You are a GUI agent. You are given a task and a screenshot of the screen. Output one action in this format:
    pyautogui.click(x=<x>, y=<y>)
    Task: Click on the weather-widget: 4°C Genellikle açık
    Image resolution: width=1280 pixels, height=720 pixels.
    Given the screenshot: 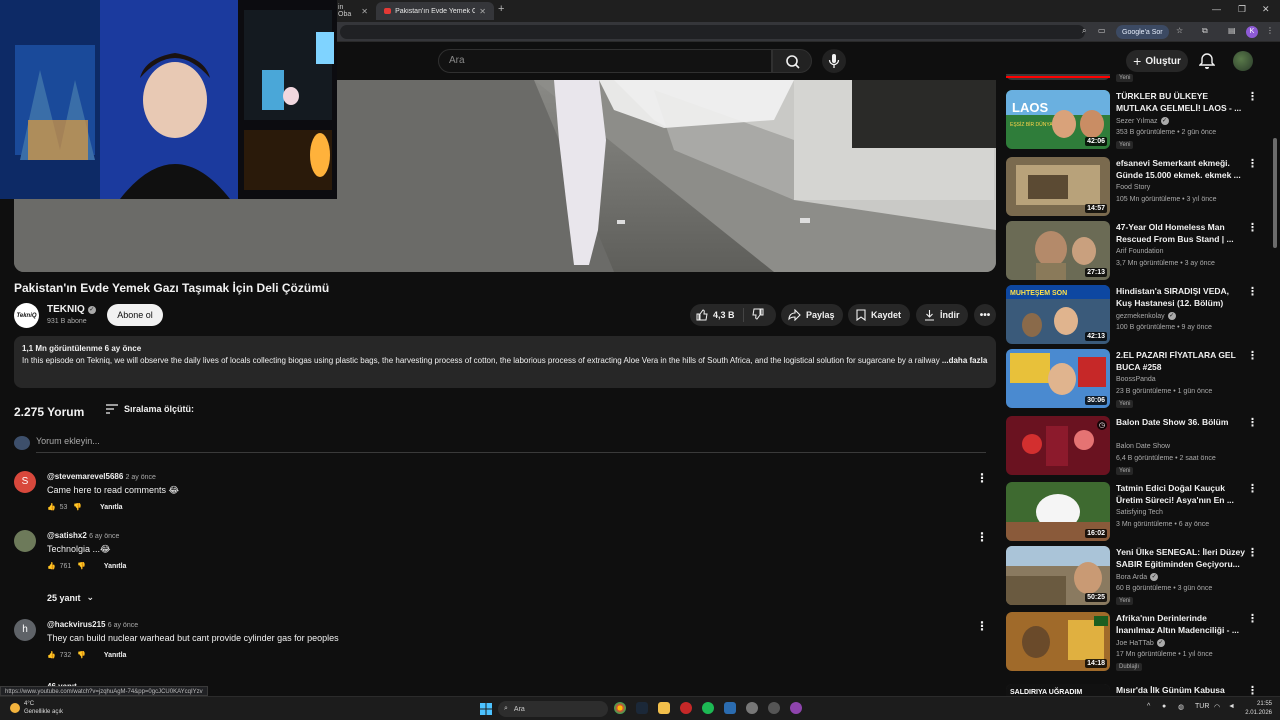 What is the action you would take?
    pyautogui.click(x=36, y=708)
    